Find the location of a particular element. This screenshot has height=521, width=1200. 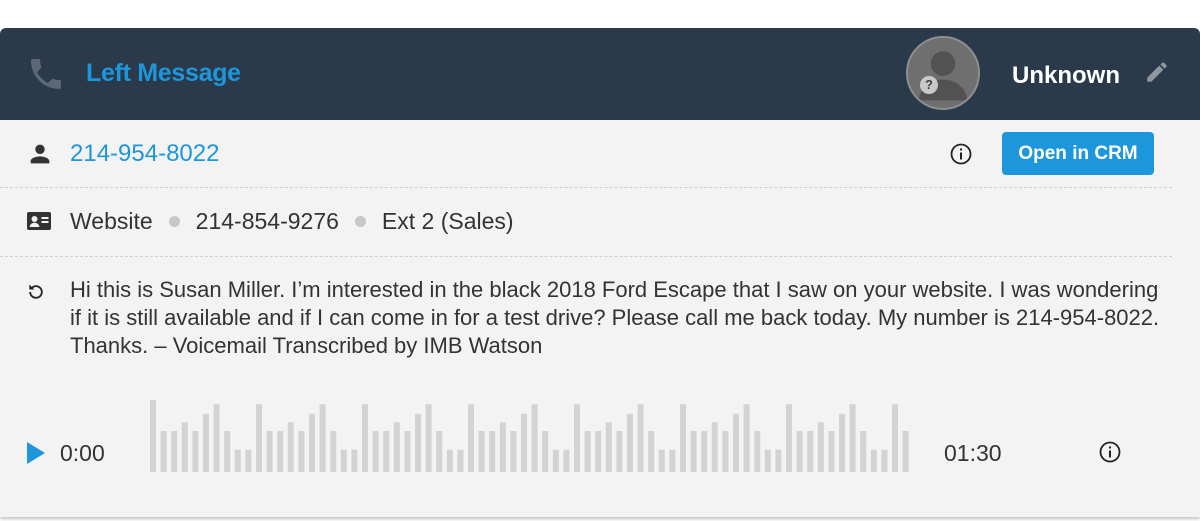

source-channel: Website is located at coordinates (111, 221).